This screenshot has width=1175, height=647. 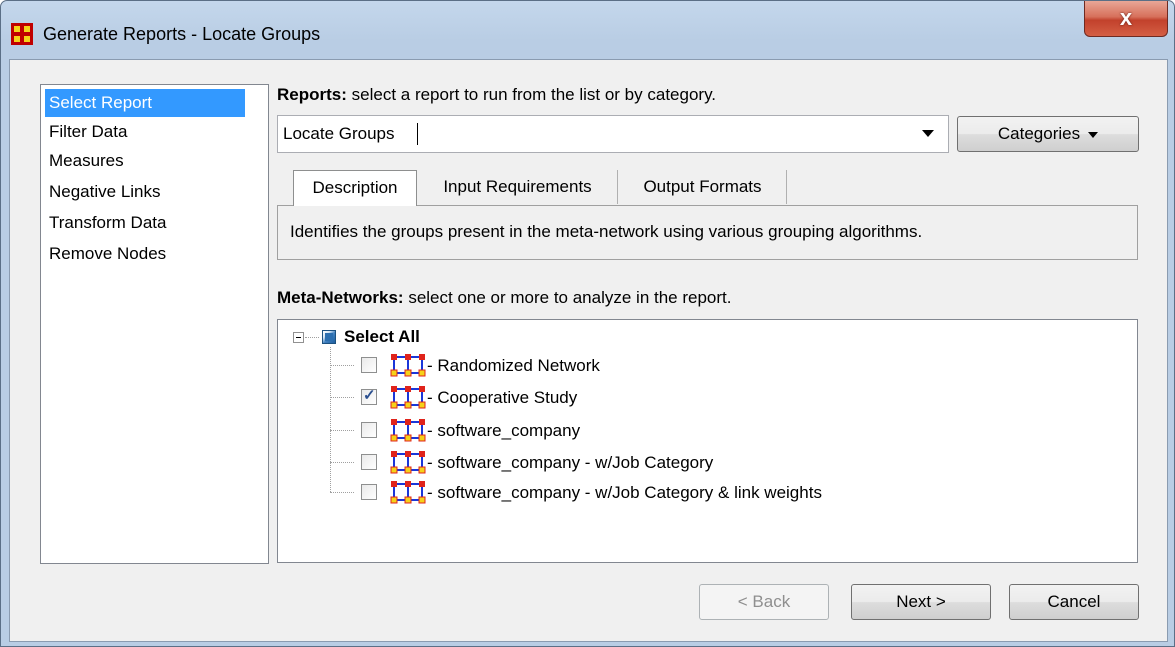 What do you see at coordinates (145, 254) in the screenshot?
I see `nav-item-remove-nodes: Remove Nodes` at bounding box center [145, 254].